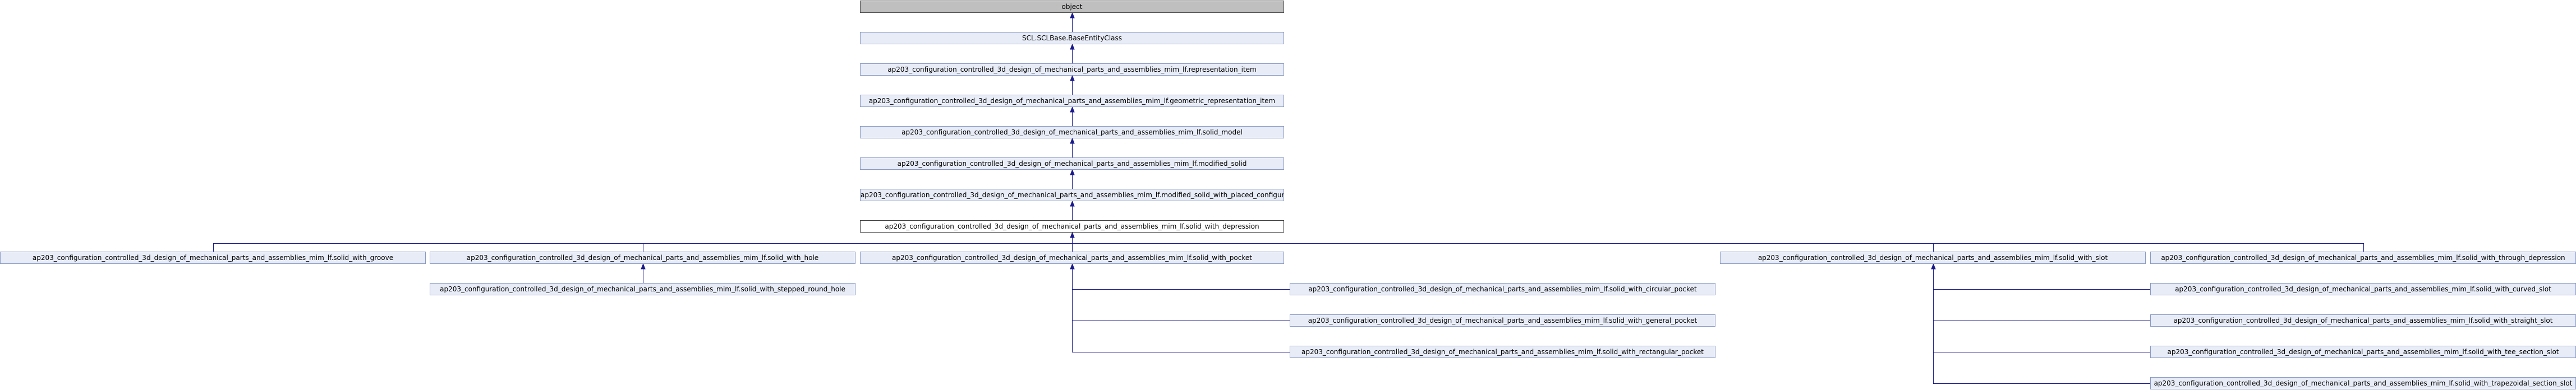 The width and height of the screenshot is (2576, 390). Describe the element at coordinates (2042, 295) in the screenshot. I see `edge-straight-to-slot` at that location.